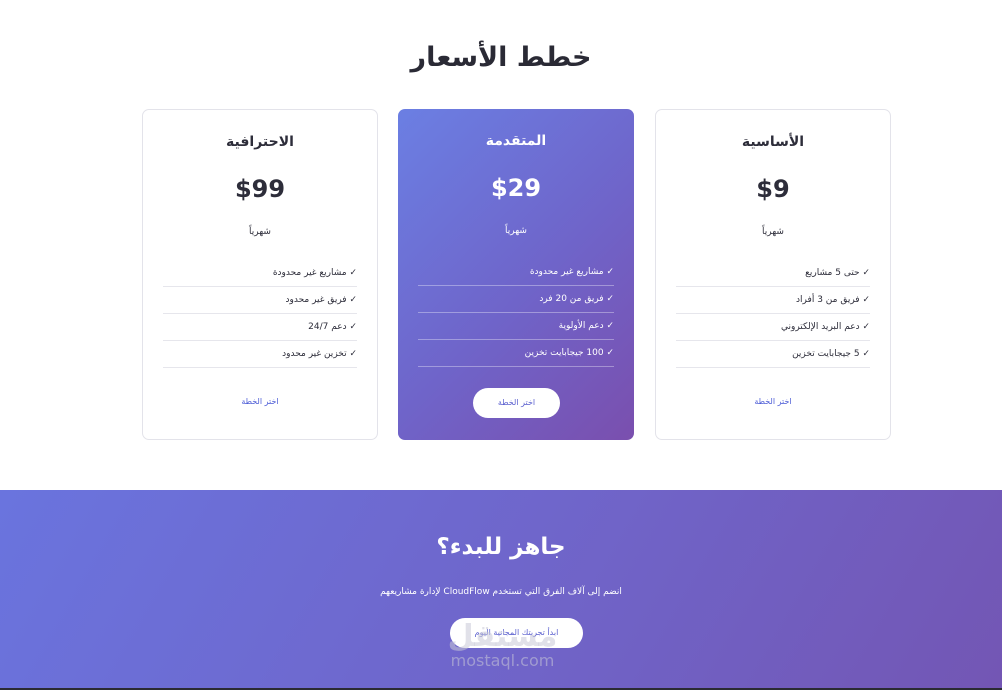 This screenshot has width=1002, height=690. I want to click on feature-item: ✓ 100 جيجابايت تخزين, so click(516, 353).